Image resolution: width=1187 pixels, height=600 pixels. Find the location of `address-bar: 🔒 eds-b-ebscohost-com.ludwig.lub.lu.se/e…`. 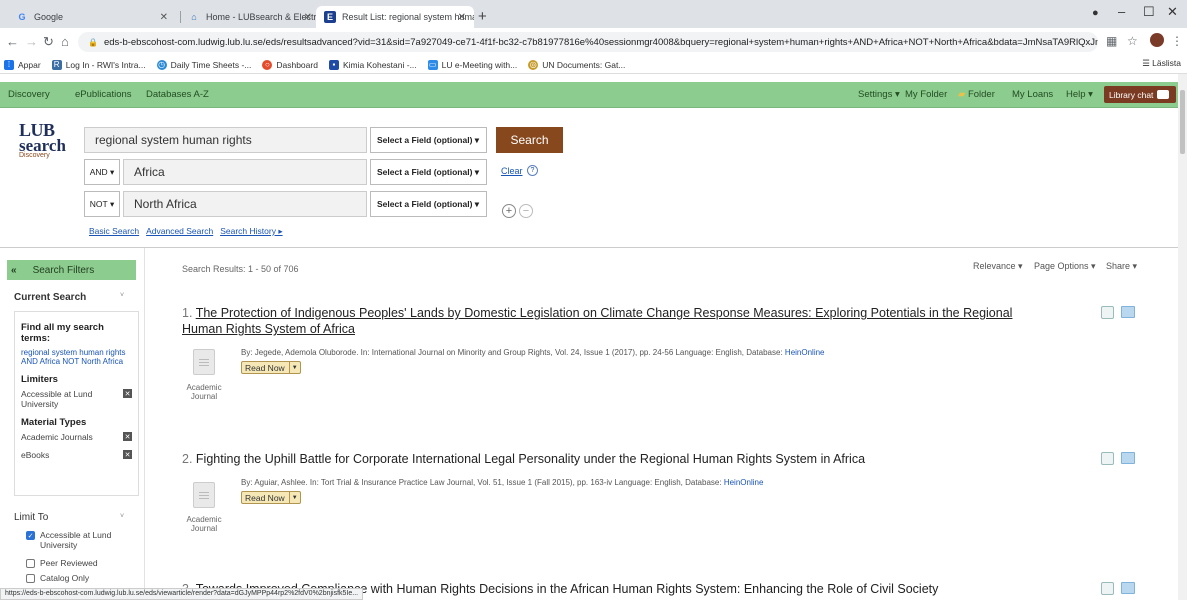

address-bar: 🔒 eds-b-ebscohost-com.ludwig.lub.lu.se/e… is located at coordinates (588, 42).